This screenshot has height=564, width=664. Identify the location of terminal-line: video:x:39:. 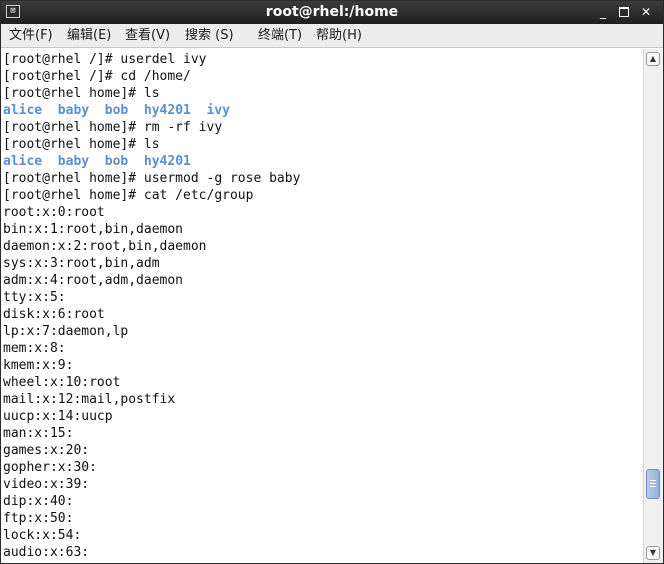
(46, 484).